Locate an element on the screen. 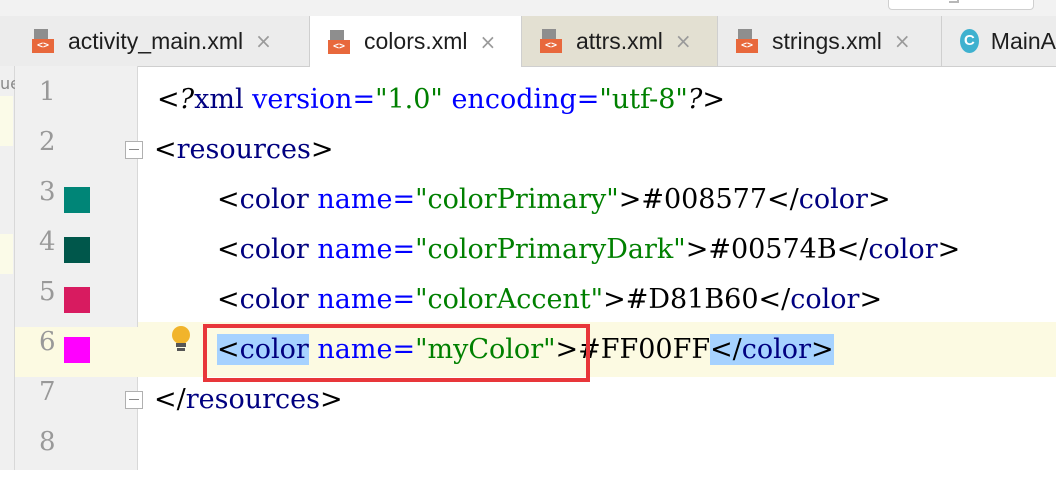 This screenshot has height=477, width=1056. tab-label: strings.xml is located at coordinates (827, 40).